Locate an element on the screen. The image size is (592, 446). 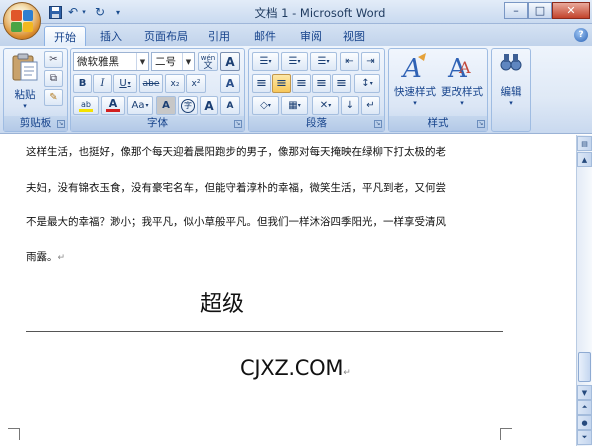
document-line-2: 夫妇，没有锦衣玉食，没有豪宅名车，但能守着淳朴的幸福，微笑生活，平凡到老，又何尝 is located at coordinates (236, 187).